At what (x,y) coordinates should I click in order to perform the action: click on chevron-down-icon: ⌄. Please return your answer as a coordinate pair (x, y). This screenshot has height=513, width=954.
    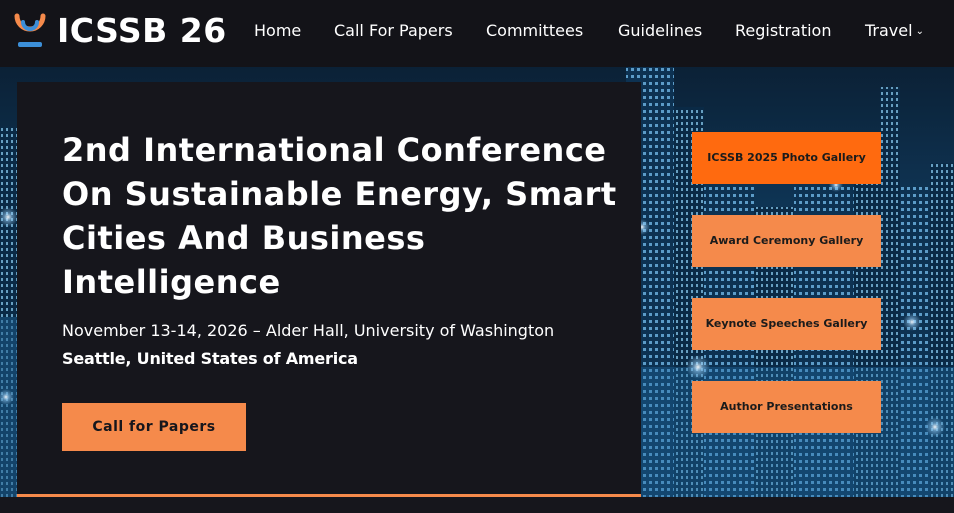
    Looking at the image, I should click on (919, 31).